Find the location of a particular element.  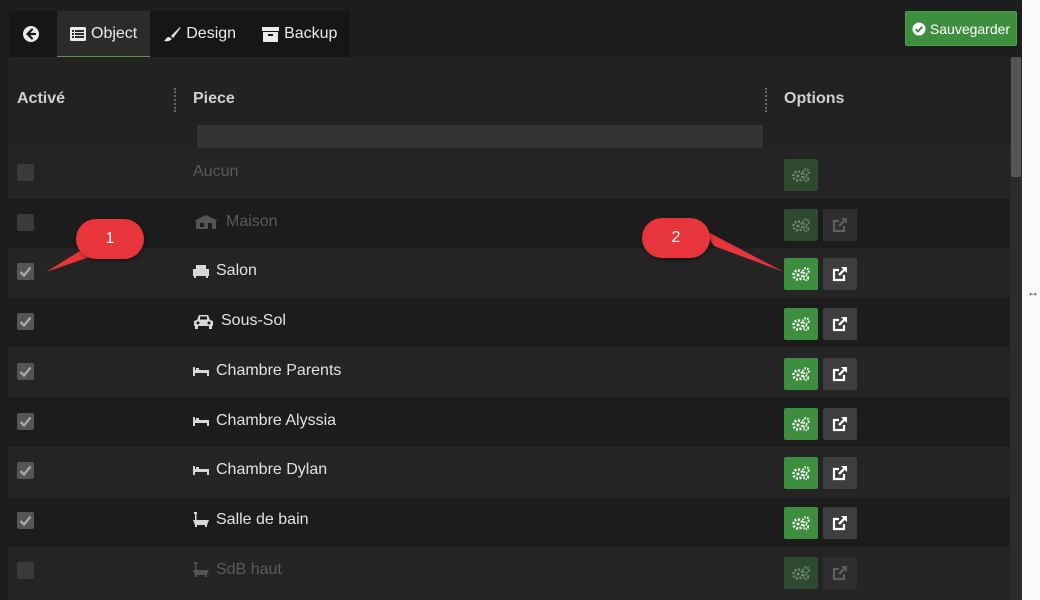

callout-2-label: 2 is located at coordinates (676, 237).